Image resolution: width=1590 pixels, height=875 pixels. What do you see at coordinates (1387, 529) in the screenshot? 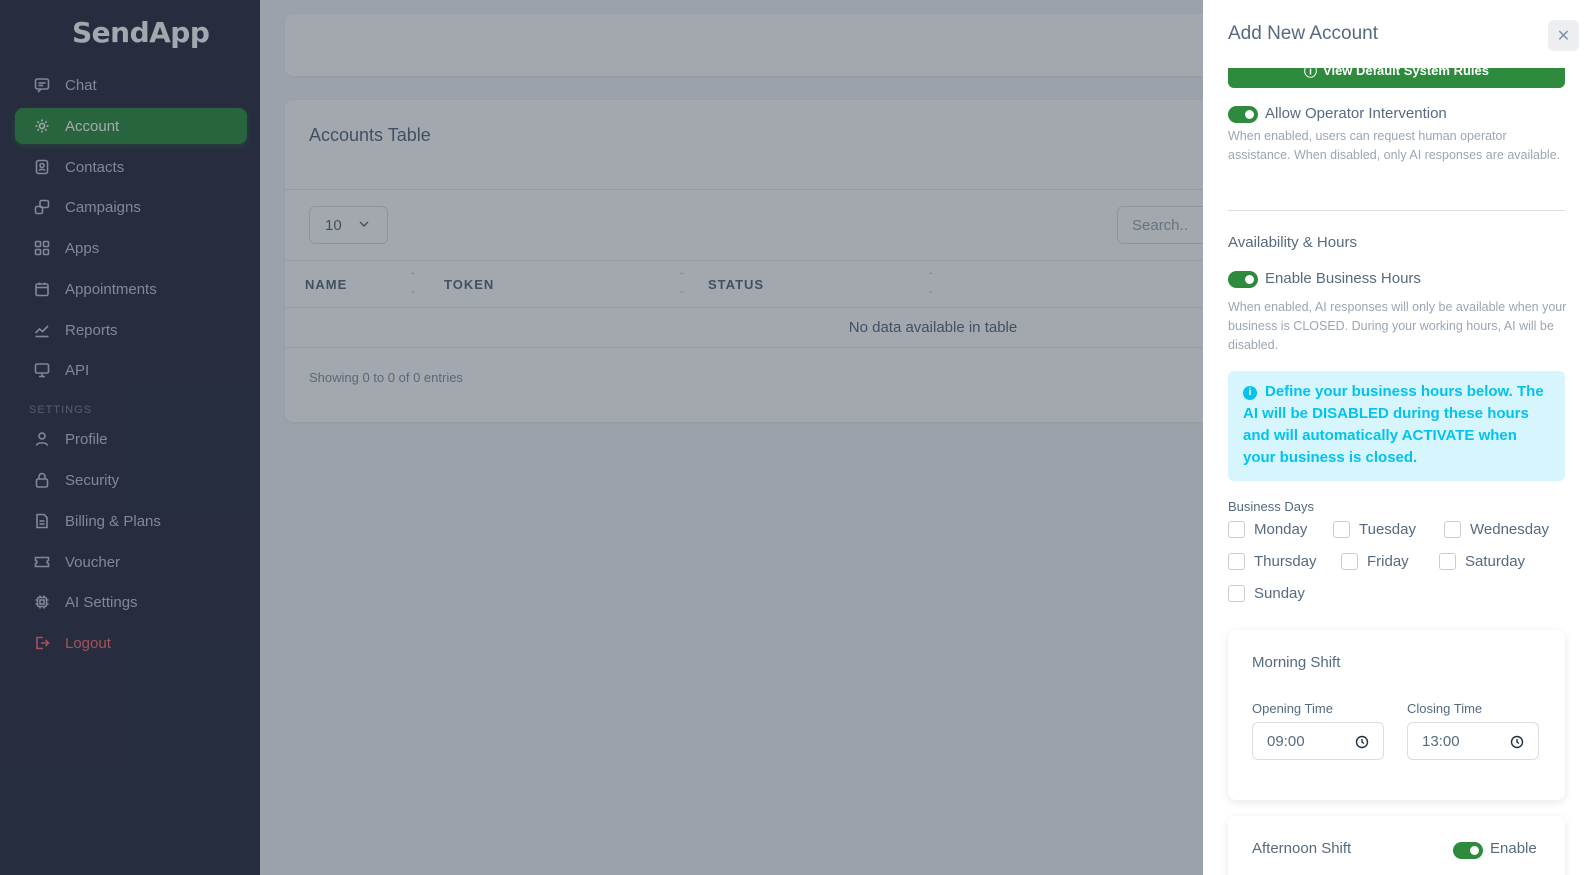
I see `day-label: Tuesday` at bounding box center [1387, 529].